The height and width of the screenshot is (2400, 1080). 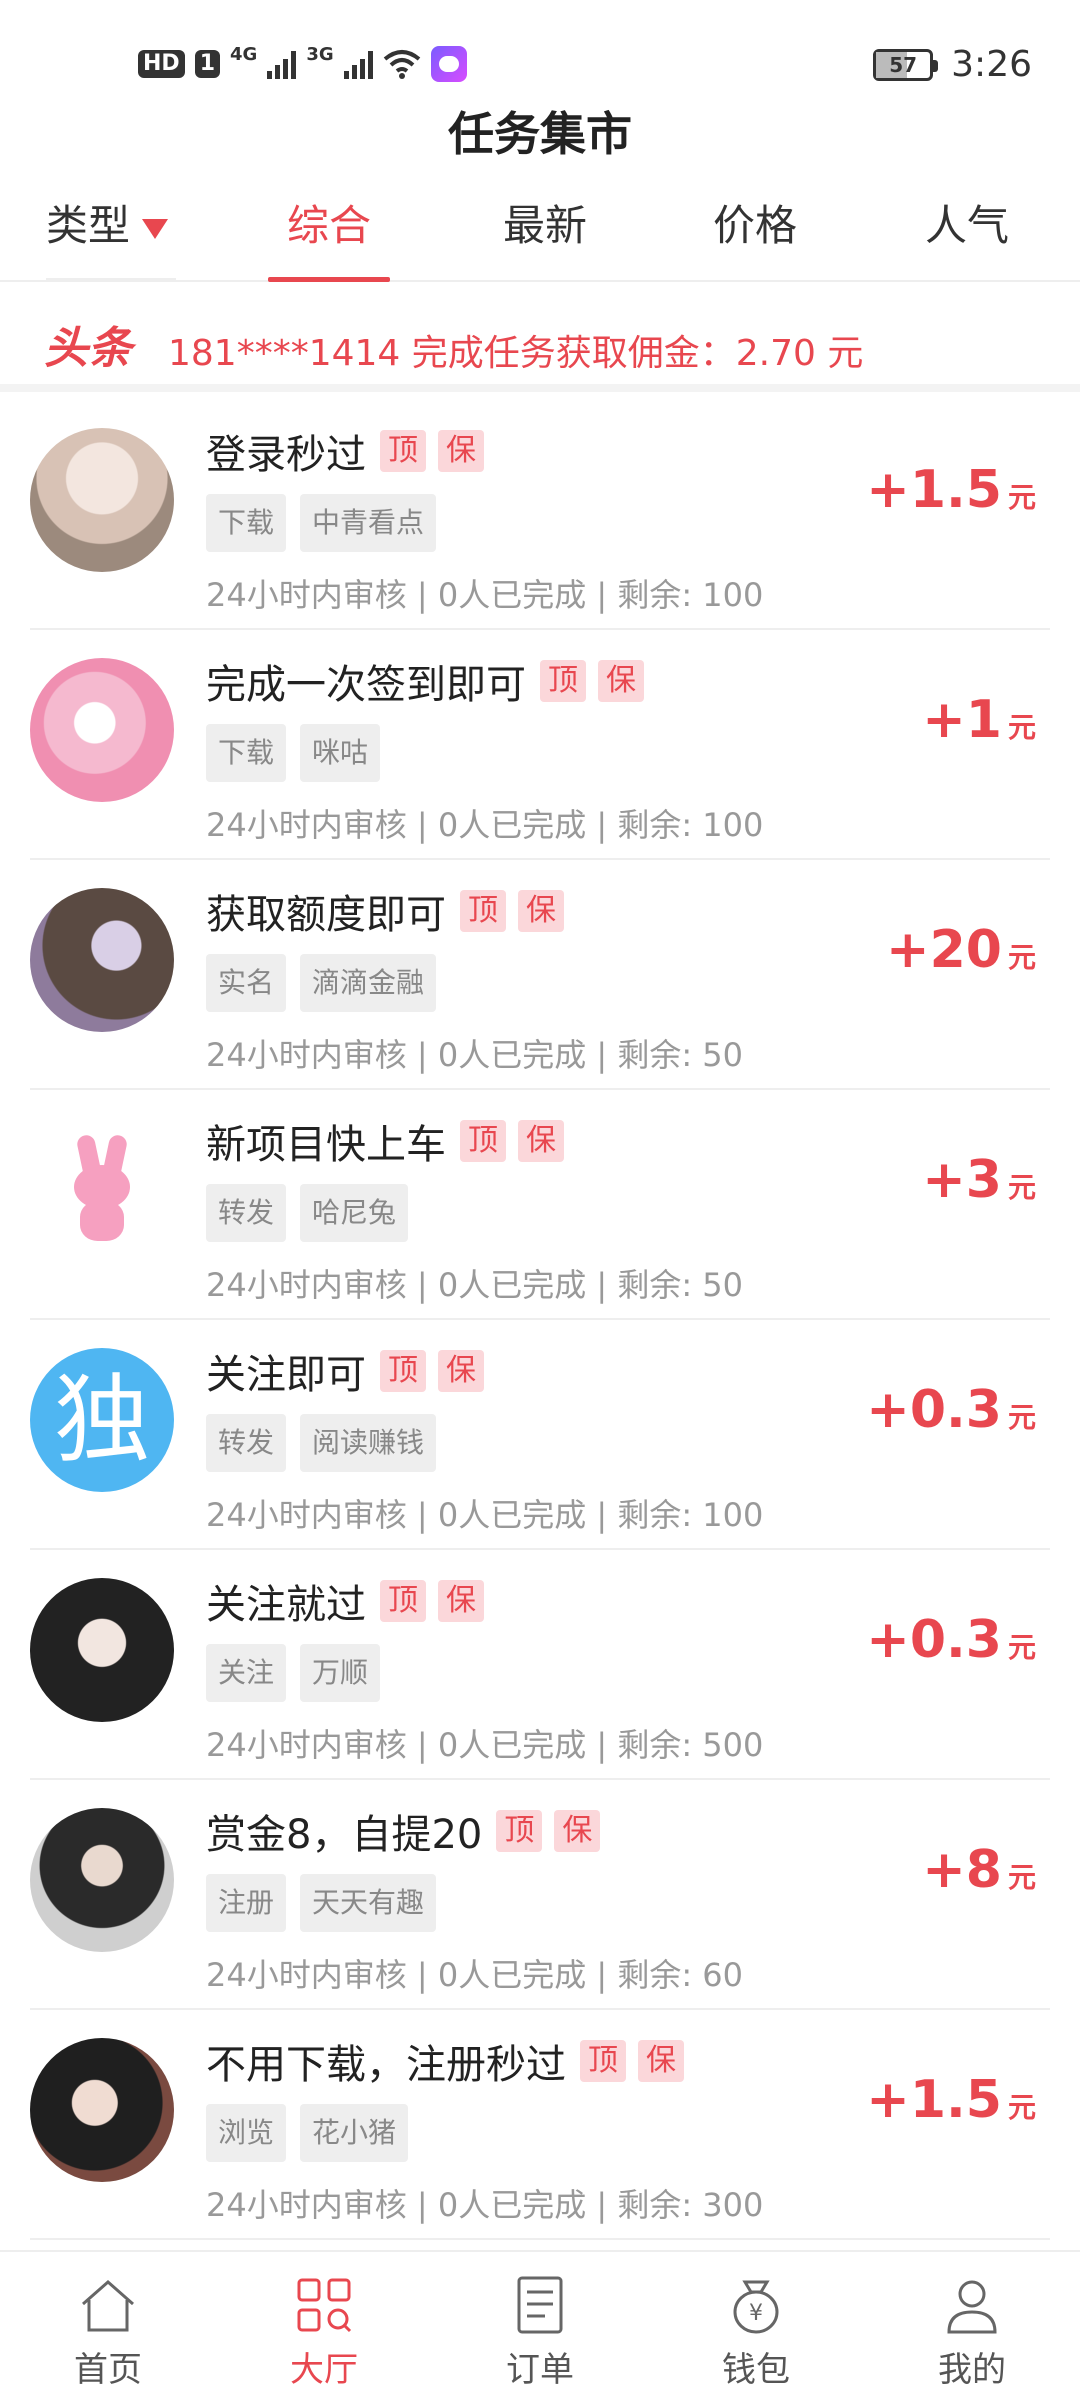 What do you see at coordinates (475, 1975) in the screenshot?
I see `task-meta: 24小时内审核 | 0人已完成 | 剩余: 60` at bounding box center [475, 1975].